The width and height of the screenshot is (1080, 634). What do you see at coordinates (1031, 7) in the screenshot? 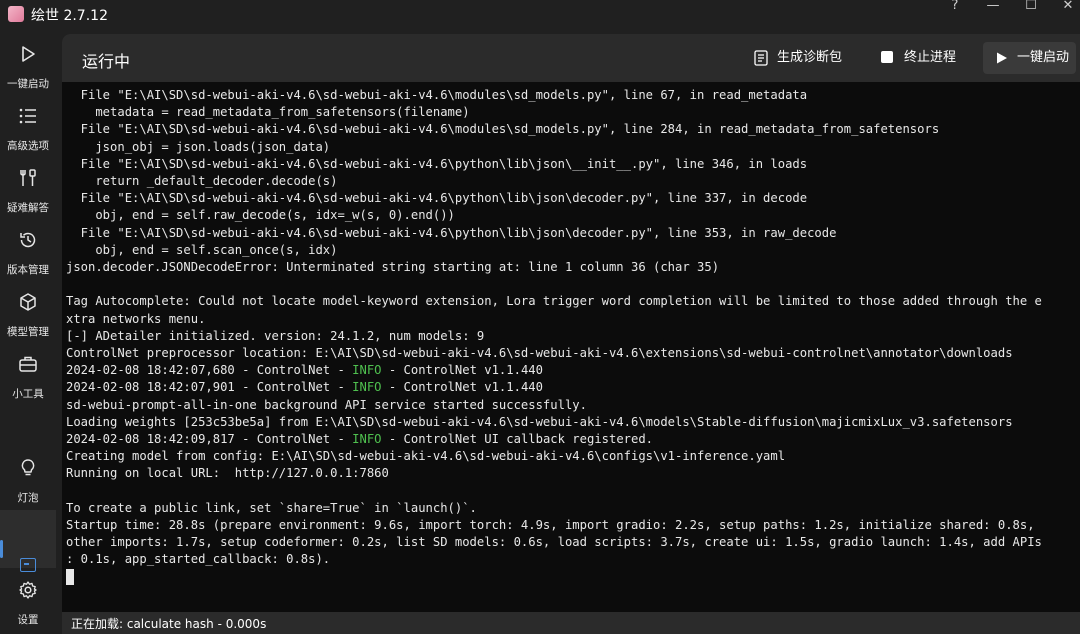
I see `maximize-button: ☐` at bounding box center [1031, 7].